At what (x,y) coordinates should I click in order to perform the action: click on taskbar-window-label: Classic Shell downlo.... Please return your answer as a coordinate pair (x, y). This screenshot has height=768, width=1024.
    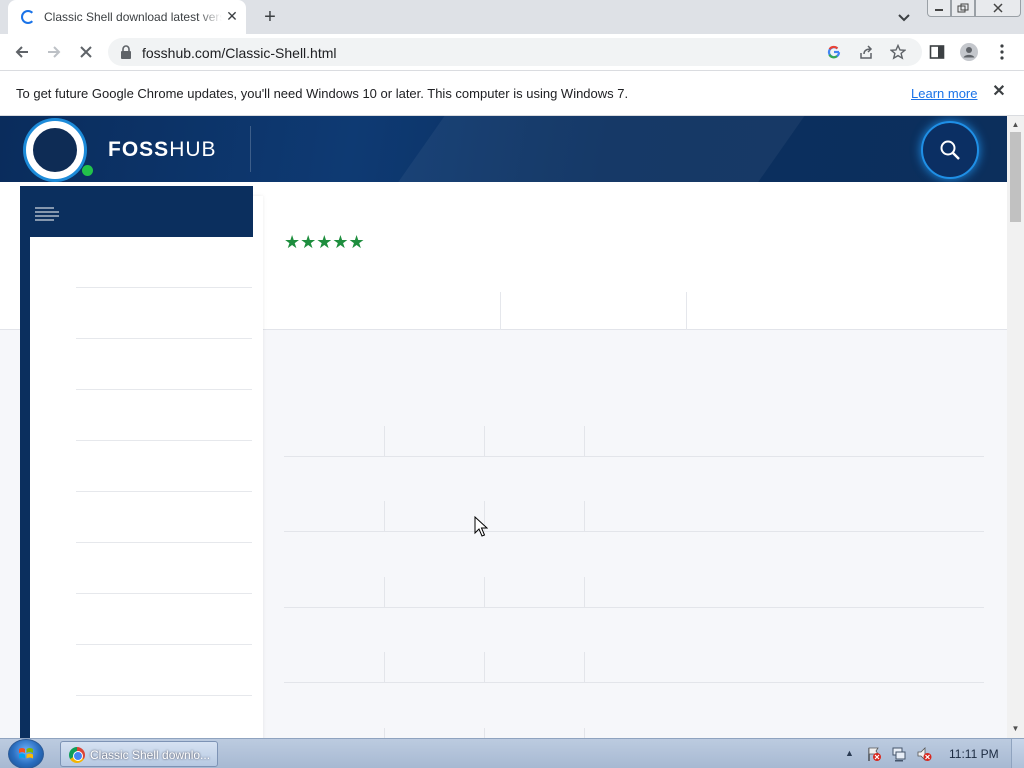
    Looking at the image, I should click on (150, 755).